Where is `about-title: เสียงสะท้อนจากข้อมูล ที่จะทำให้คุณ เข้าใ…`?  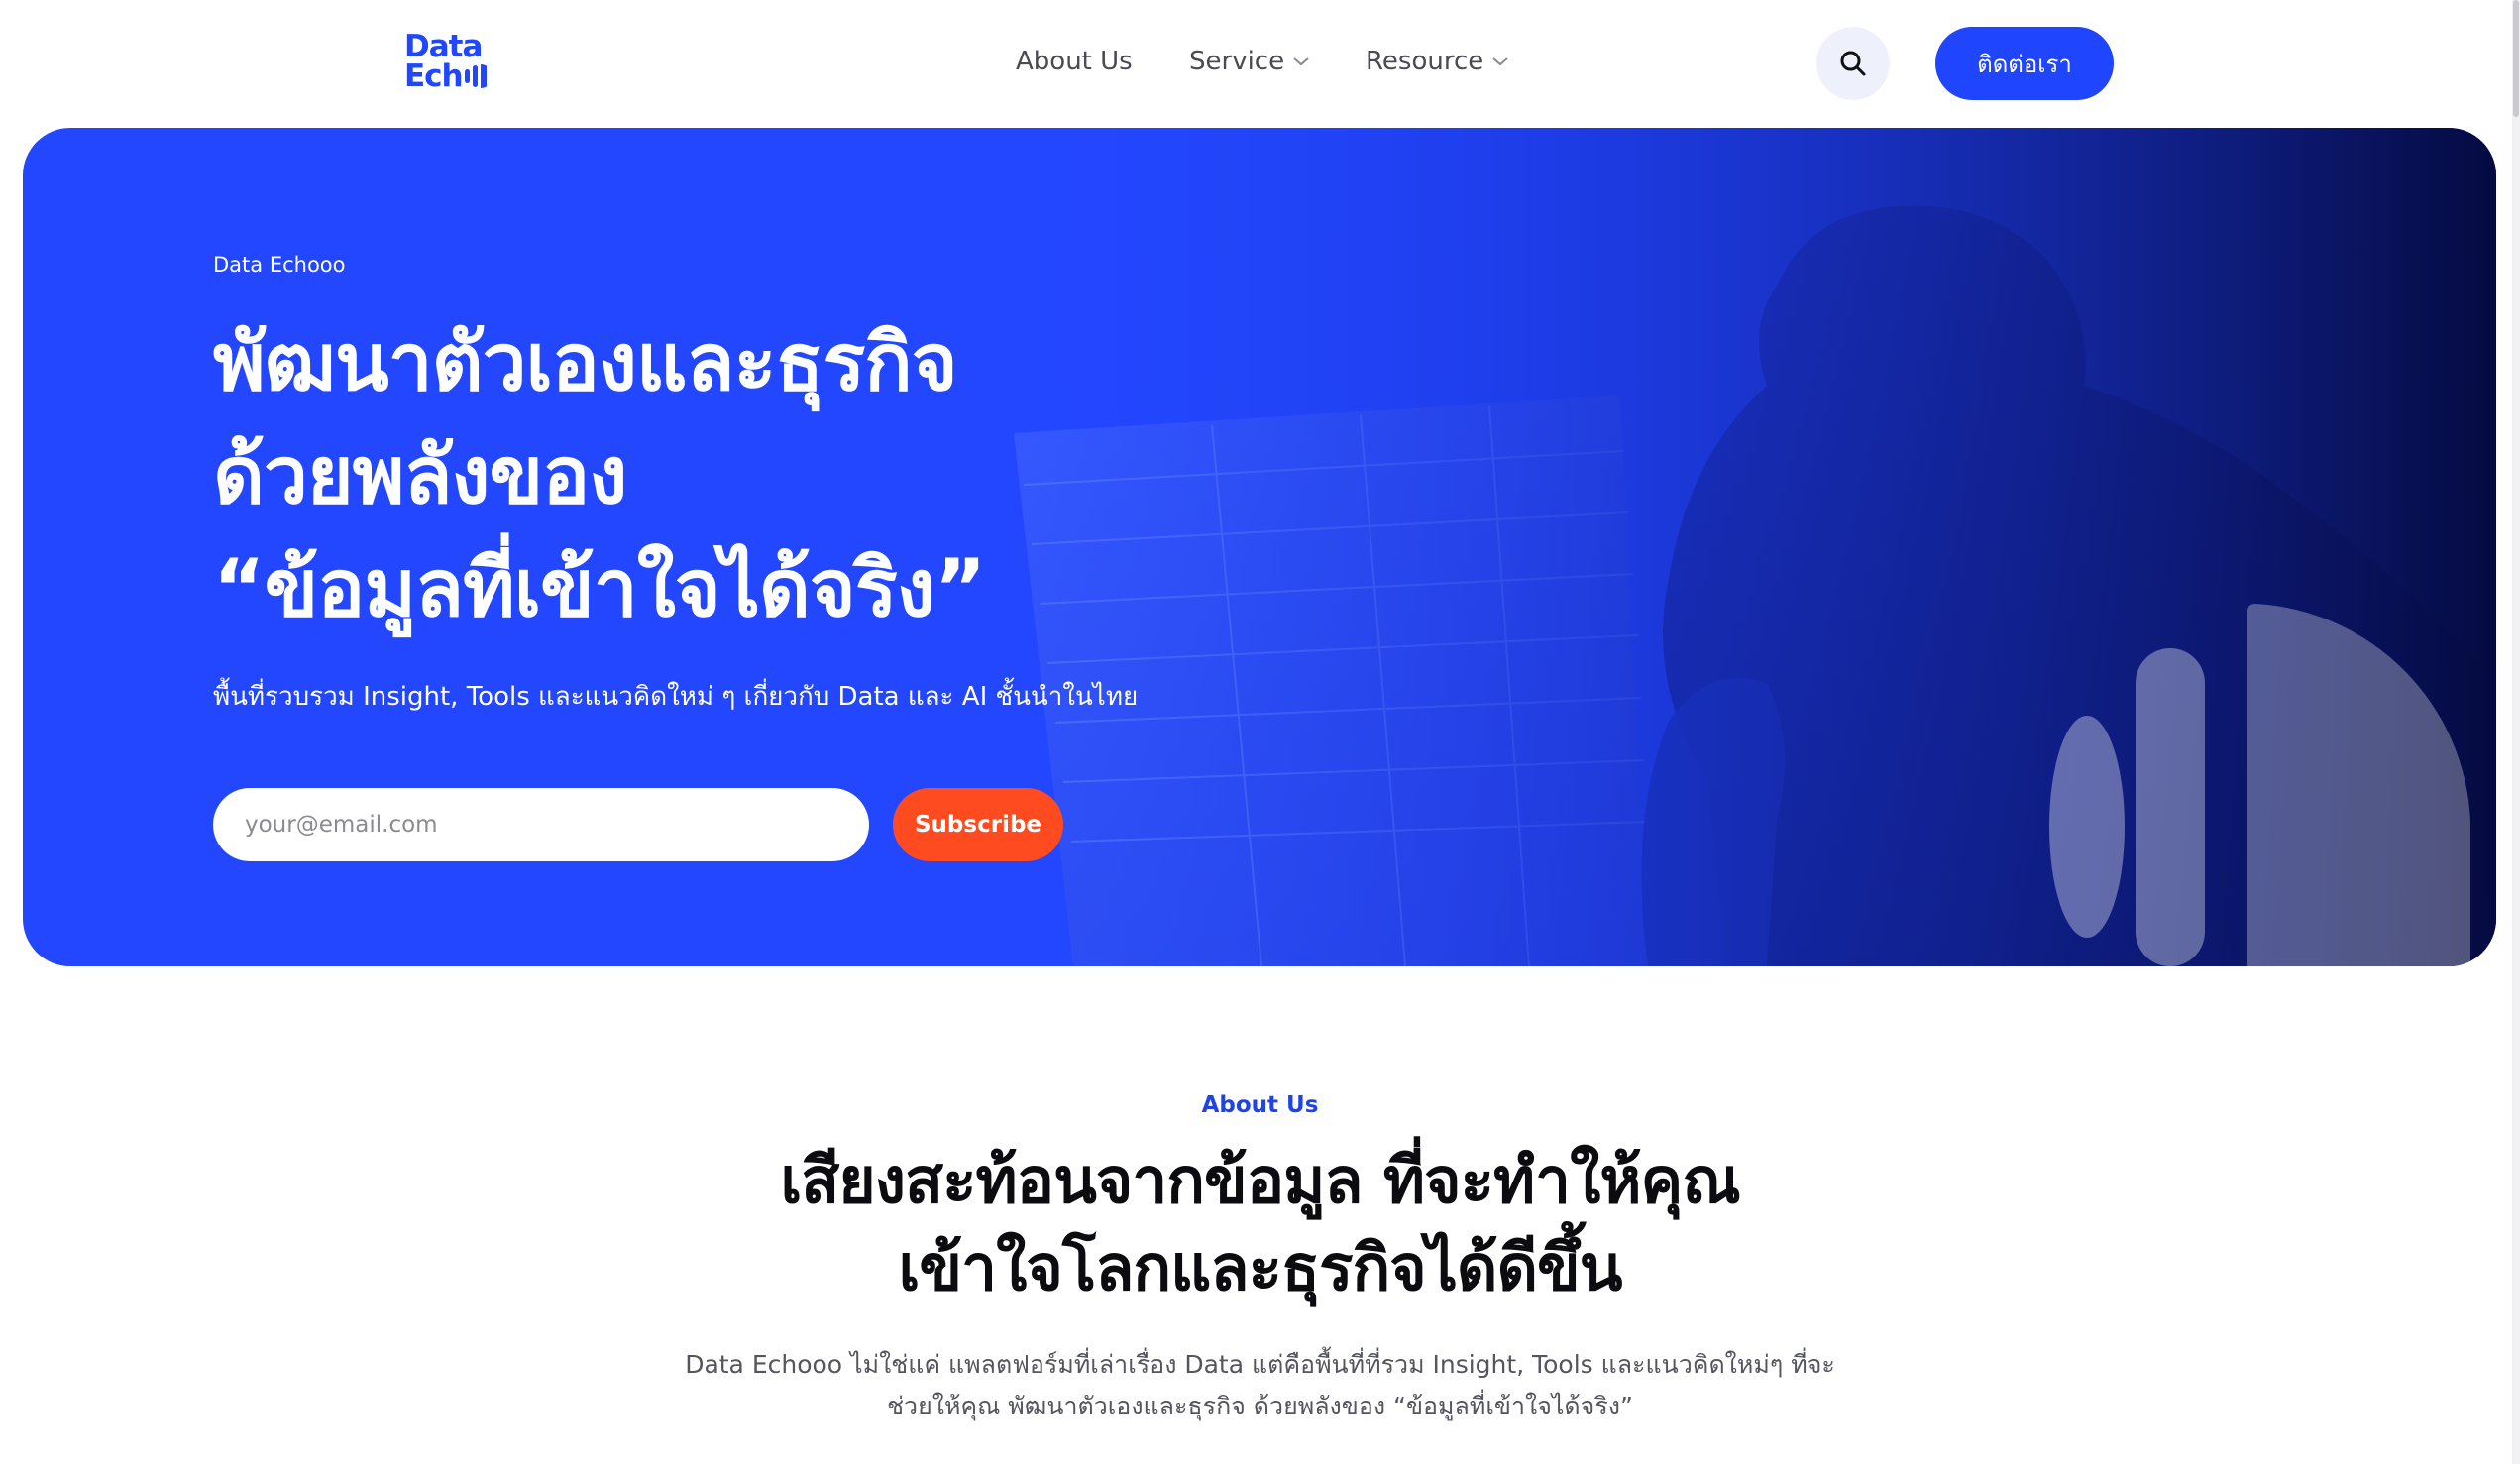 about-title: เสียงสะท้อนจากข้อมูล ที่จะทำให้คุณ เข้าใ… is located at coordinates (1260, 1225).